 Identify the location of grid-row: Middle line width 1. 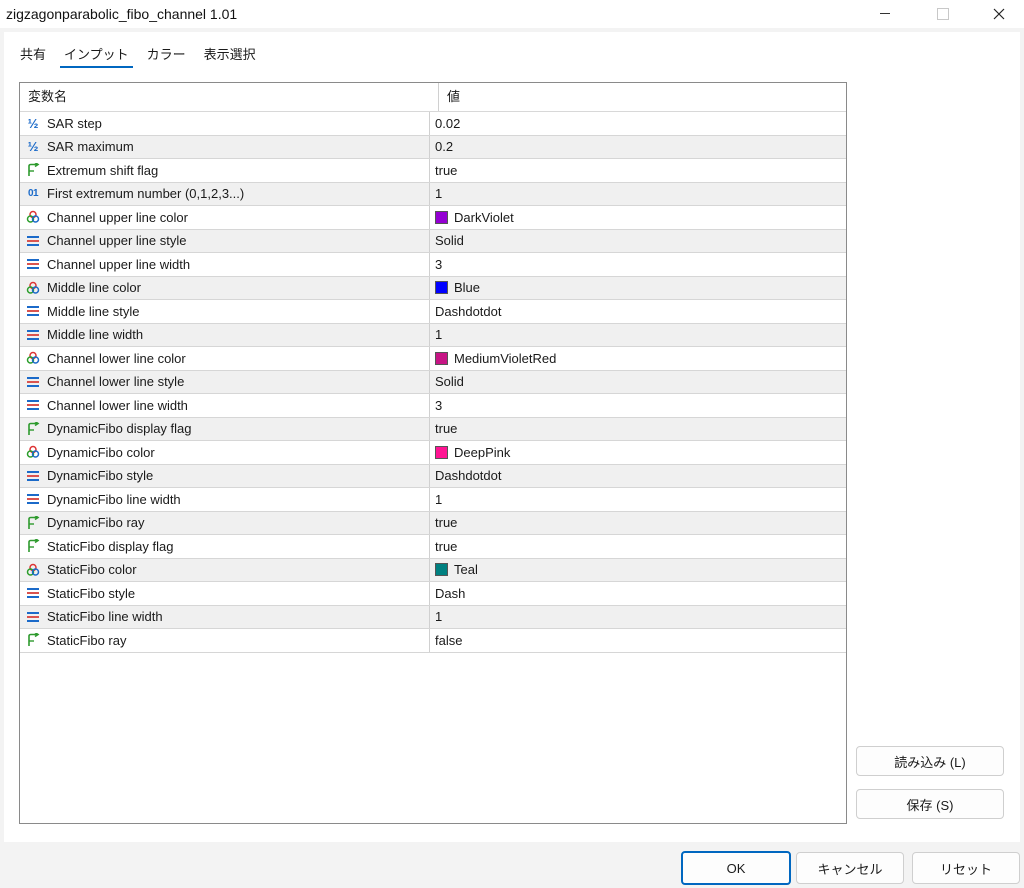
(433, 335).